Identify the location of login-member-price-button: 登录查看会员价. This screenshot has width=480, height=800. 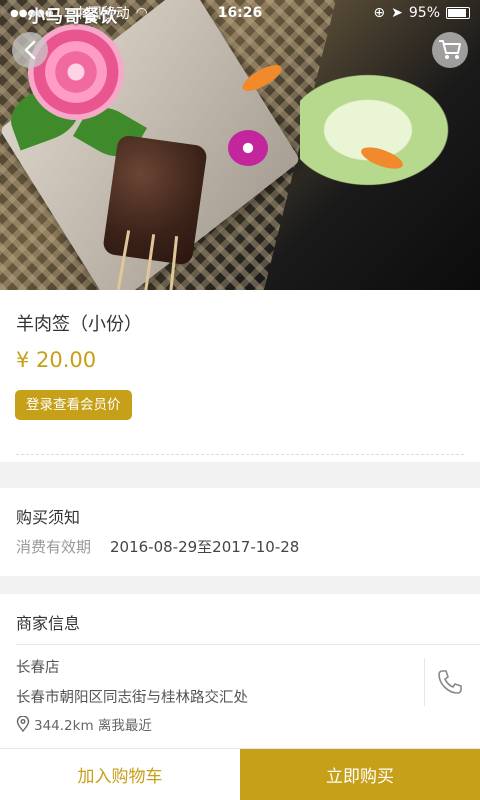
(73, 405).